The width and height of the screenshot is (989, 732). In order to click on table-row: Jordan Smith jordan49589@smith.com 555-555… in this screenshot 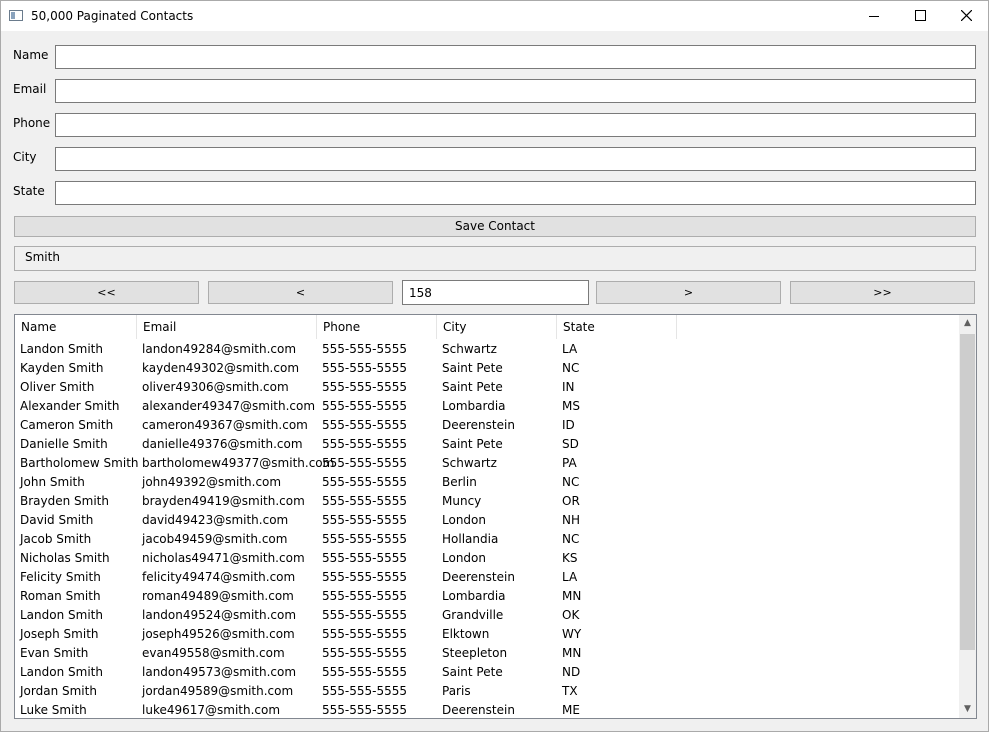, I will do `click(487, 691)`.